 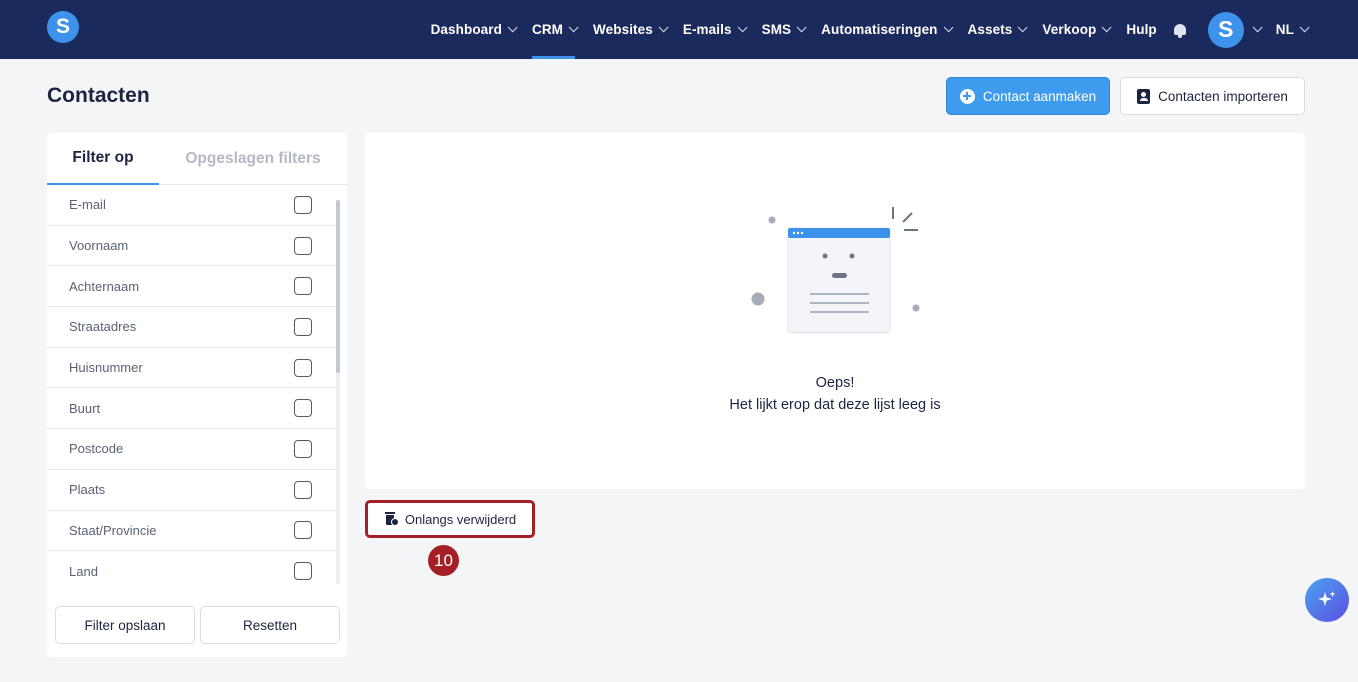 What do you see at coordinates (391, 519) in the screenshot?
I see `trash-clock-icon` at bounding box center [391, 519].